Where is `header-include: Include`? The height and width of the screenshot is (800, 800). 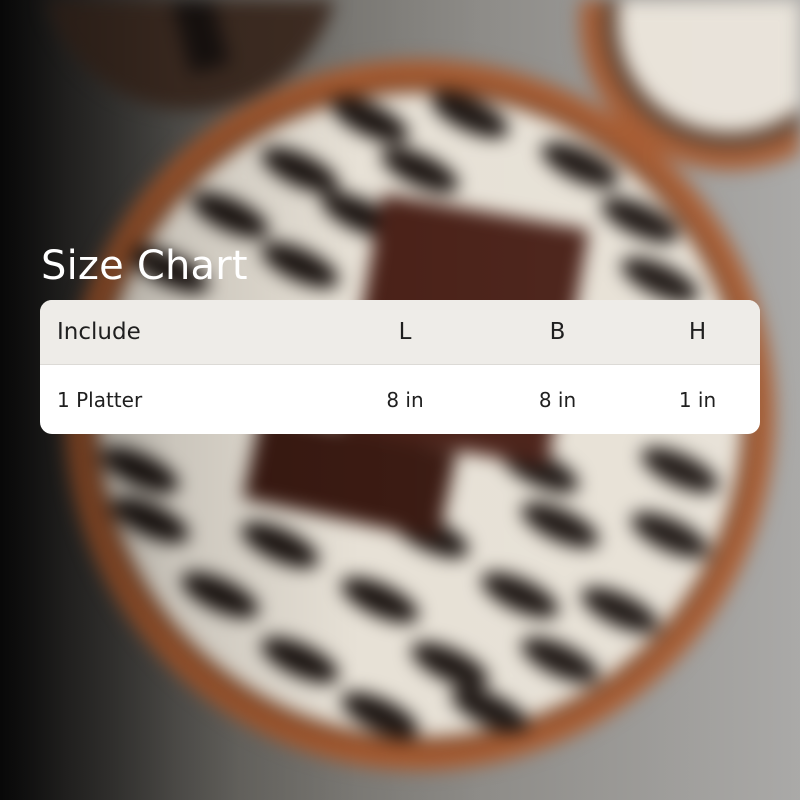
header-include: Include is located at coordinates (99, 332).